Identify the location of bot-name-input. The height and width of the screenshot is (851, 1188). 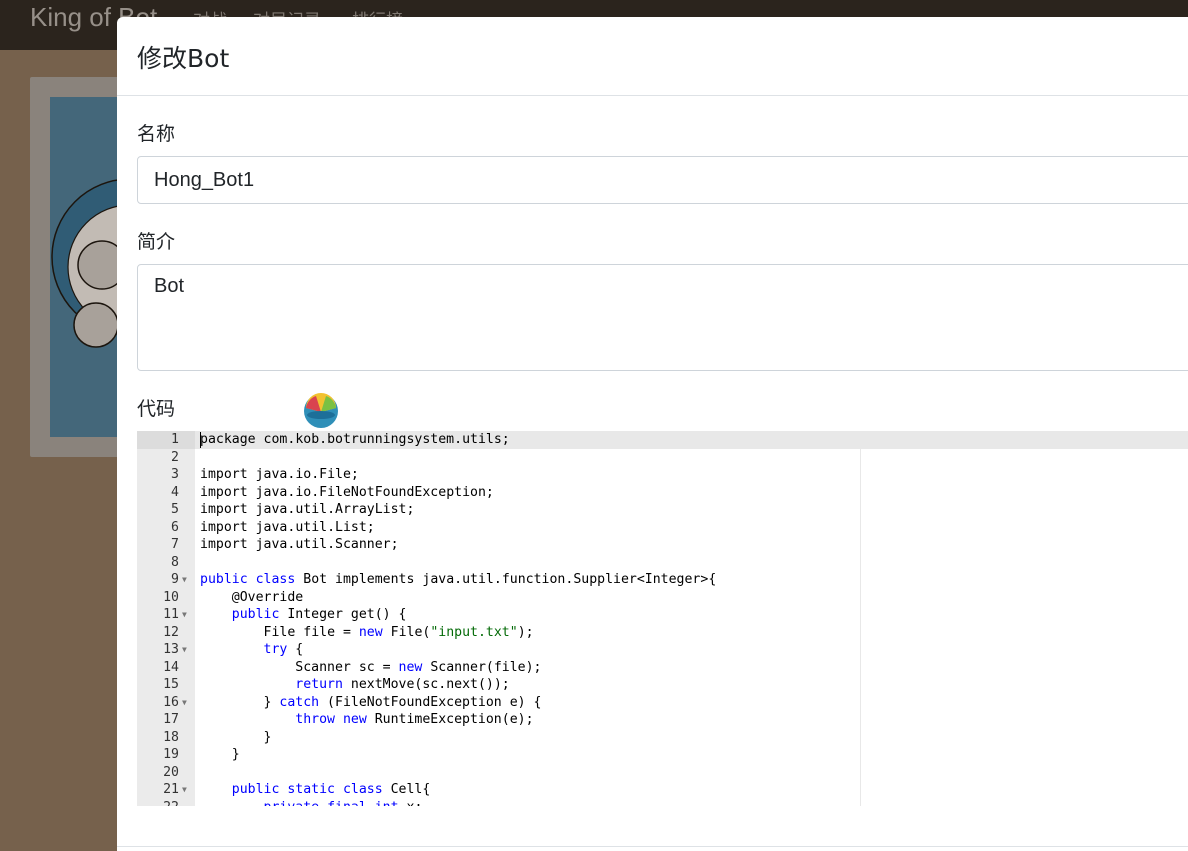
(662, 180).